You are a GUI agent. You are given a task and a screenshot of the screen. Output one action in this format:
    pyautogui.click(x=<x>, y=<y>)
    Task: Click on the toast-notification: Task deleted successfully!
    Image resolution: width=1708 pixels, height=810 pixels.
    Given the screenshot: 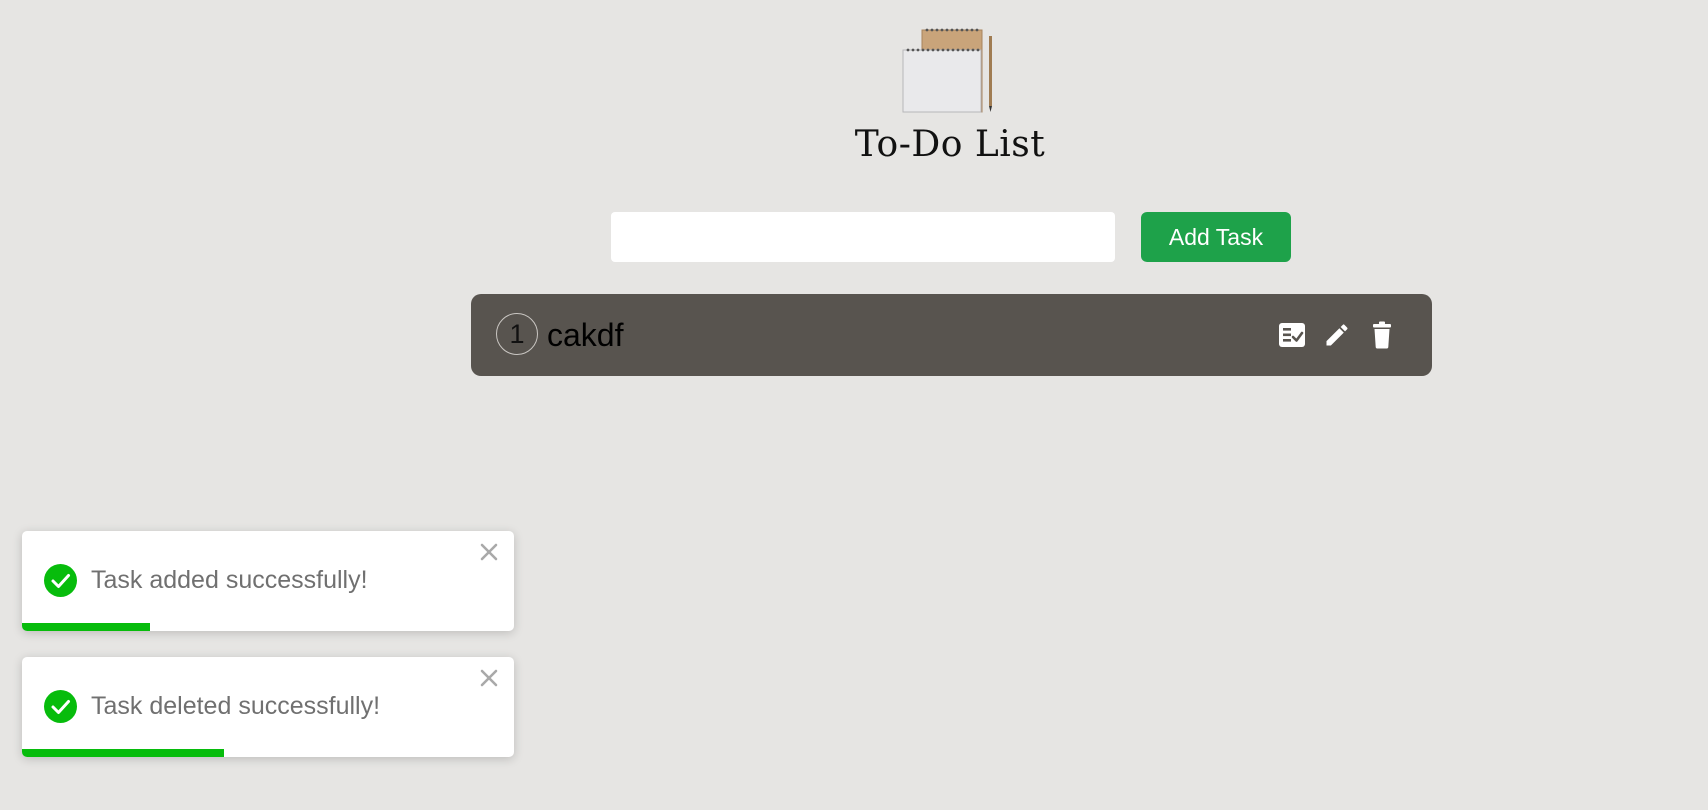 What is the action you would take?
    pyautogui.click(x=268, y=707)
    